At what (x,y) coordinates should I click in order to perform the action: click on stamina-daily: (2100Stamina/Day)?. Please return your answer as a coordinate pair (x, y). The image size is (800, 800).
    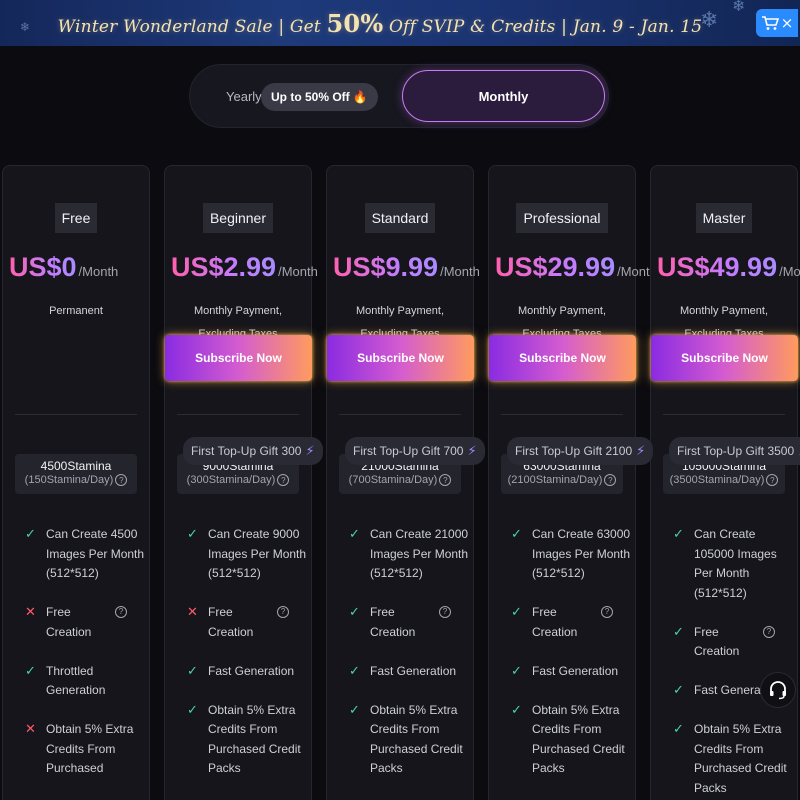
    Looking at the image, I should click on (562, 480).